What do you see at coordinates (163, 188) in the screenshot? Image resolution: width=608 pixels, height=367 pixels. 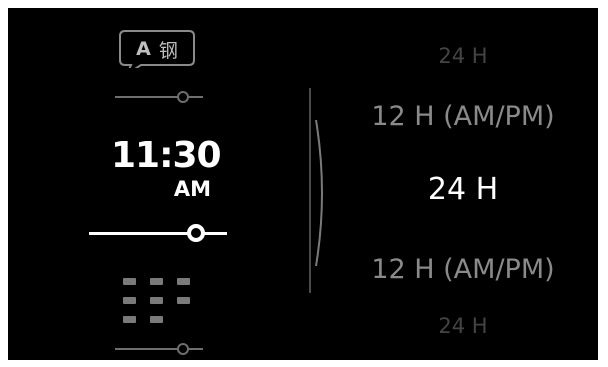 I see `time-format-menu-item: 11:30 AM` at bounding box center [163, 188].